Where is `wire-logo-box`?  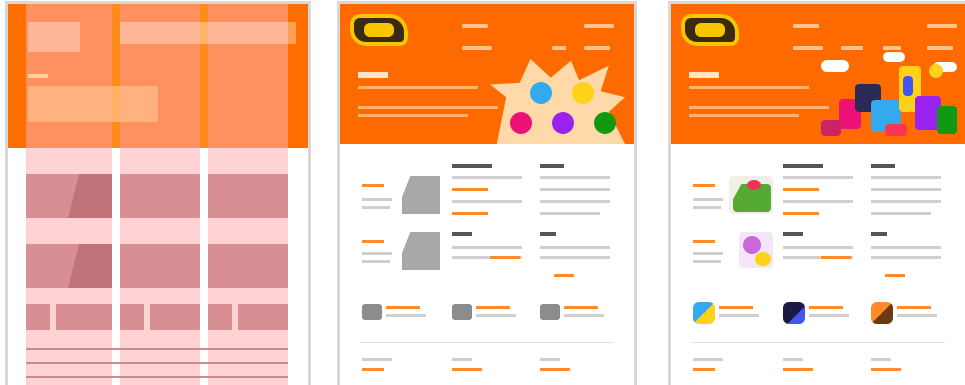 wire-logo-box is located at coordinates (54, 37).